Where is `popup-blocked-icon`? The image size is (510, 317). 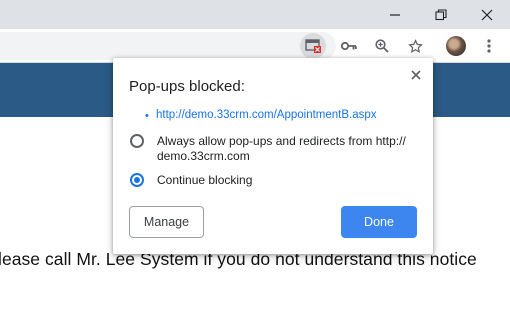 popup-blocked-icon is located at coordinates (313, 46).